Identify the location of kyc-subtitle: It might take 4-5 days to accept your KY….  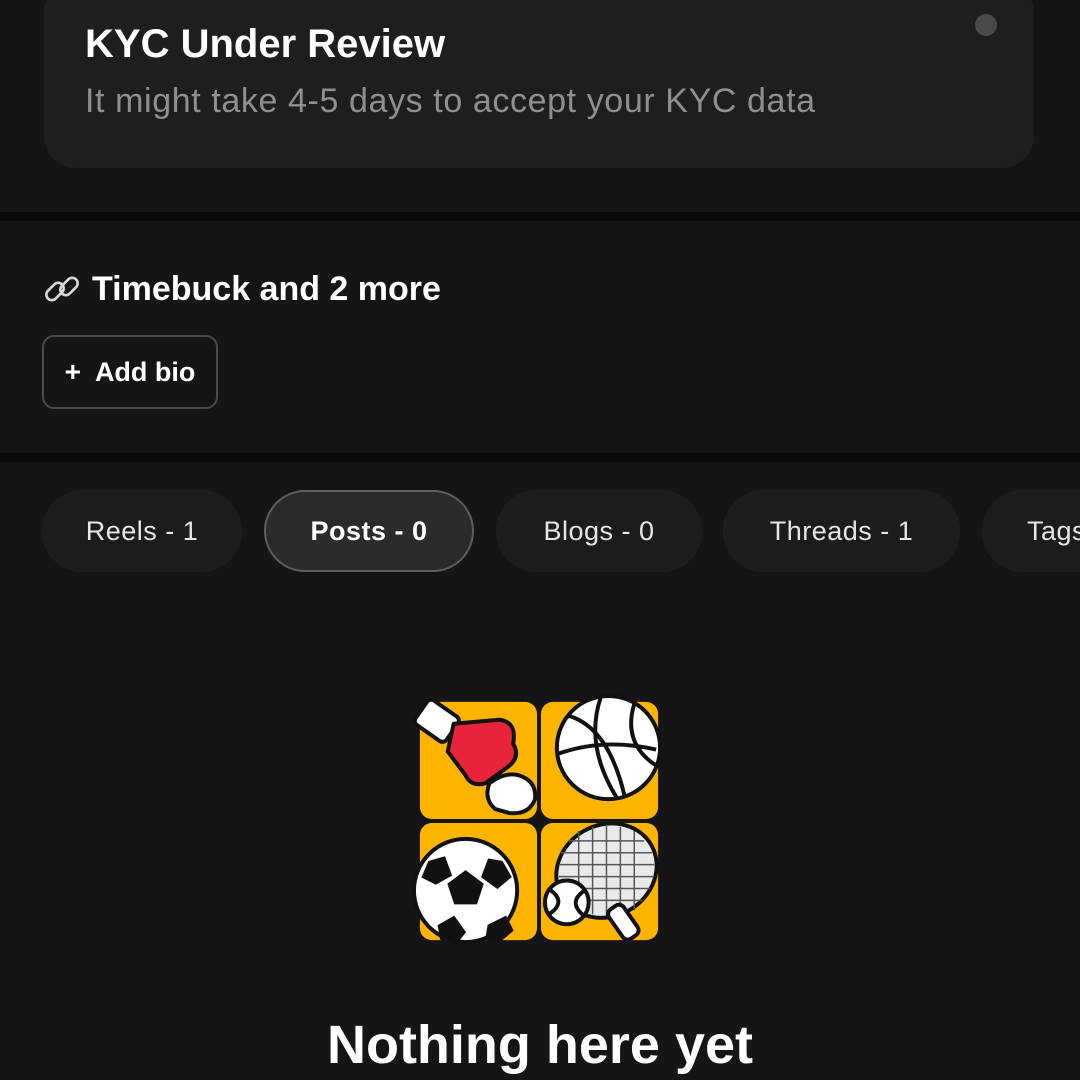
(450, 101).